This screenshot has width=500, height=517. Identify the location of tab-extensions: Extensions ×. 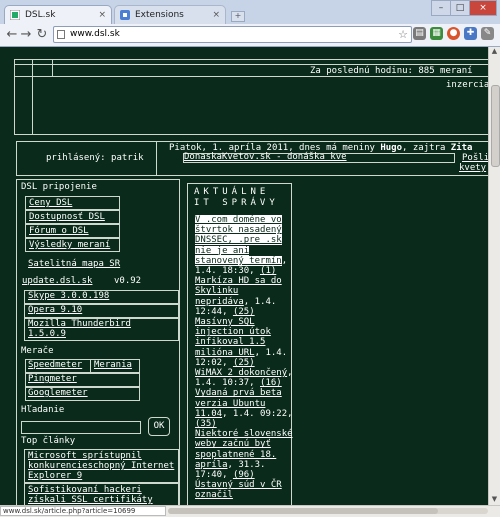
(170, 14).